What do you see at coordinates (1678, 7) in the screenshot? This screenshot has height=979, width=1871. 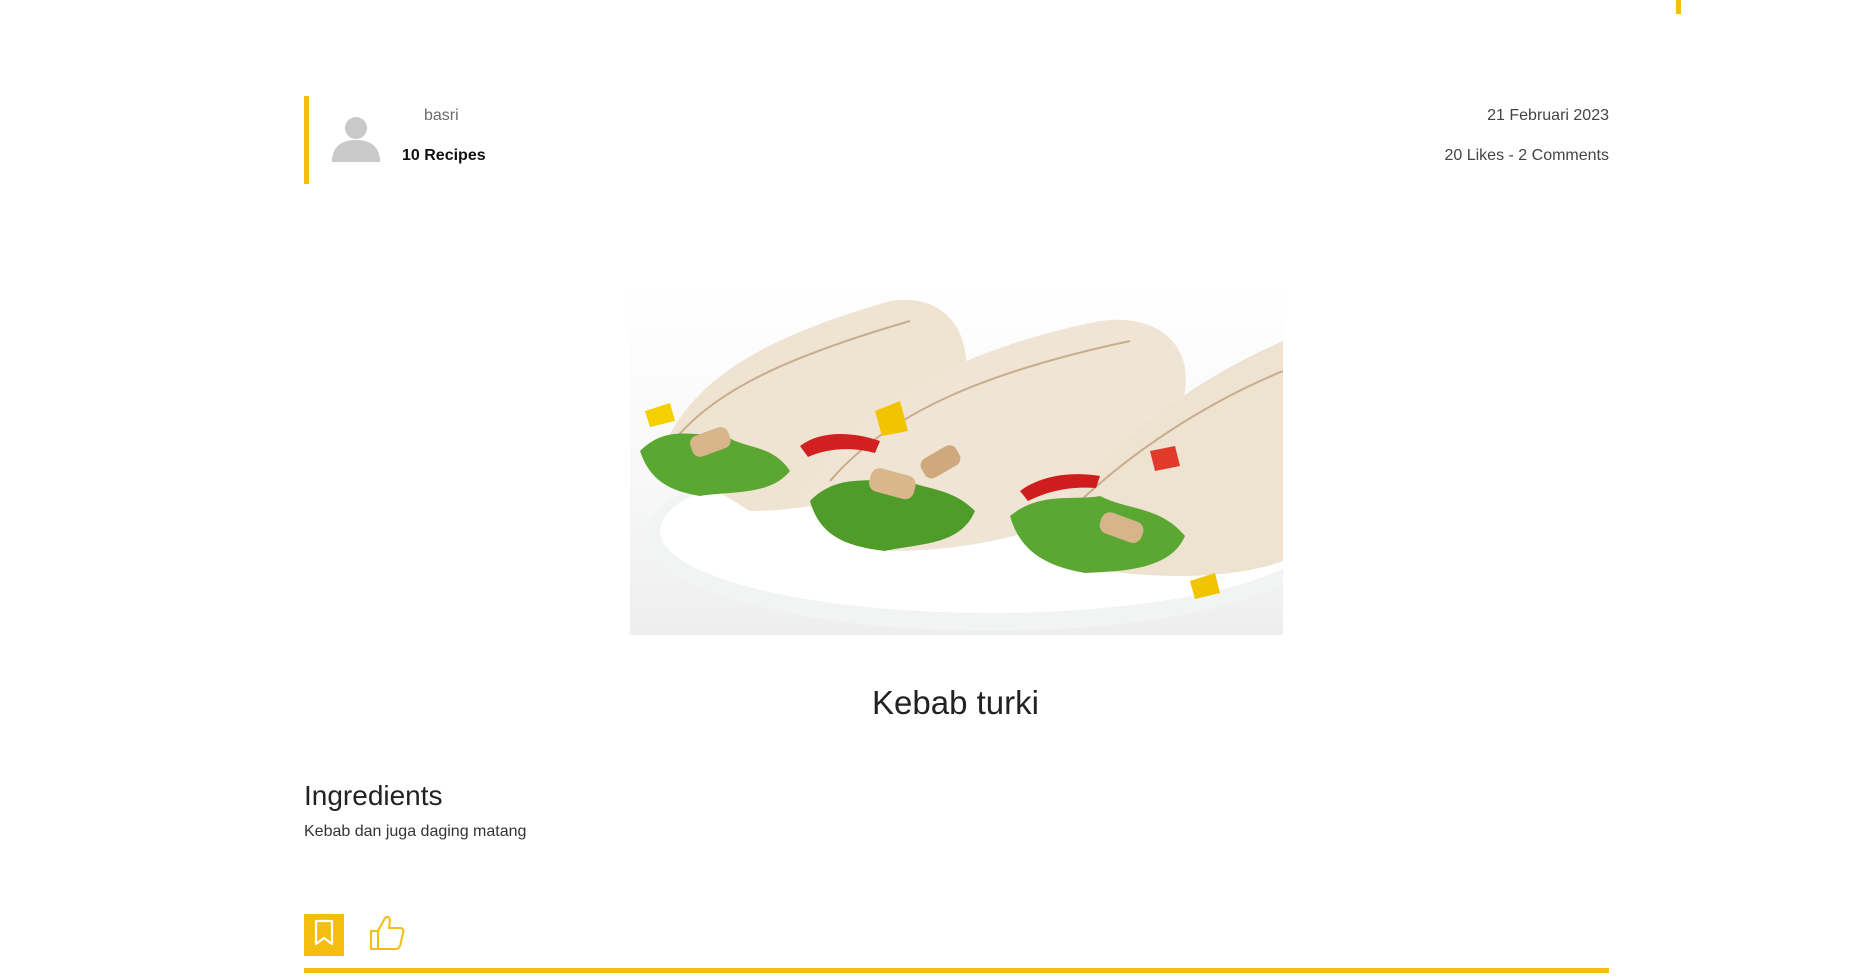 I see `top-accent-bar` at bounding box center [1678, 7].